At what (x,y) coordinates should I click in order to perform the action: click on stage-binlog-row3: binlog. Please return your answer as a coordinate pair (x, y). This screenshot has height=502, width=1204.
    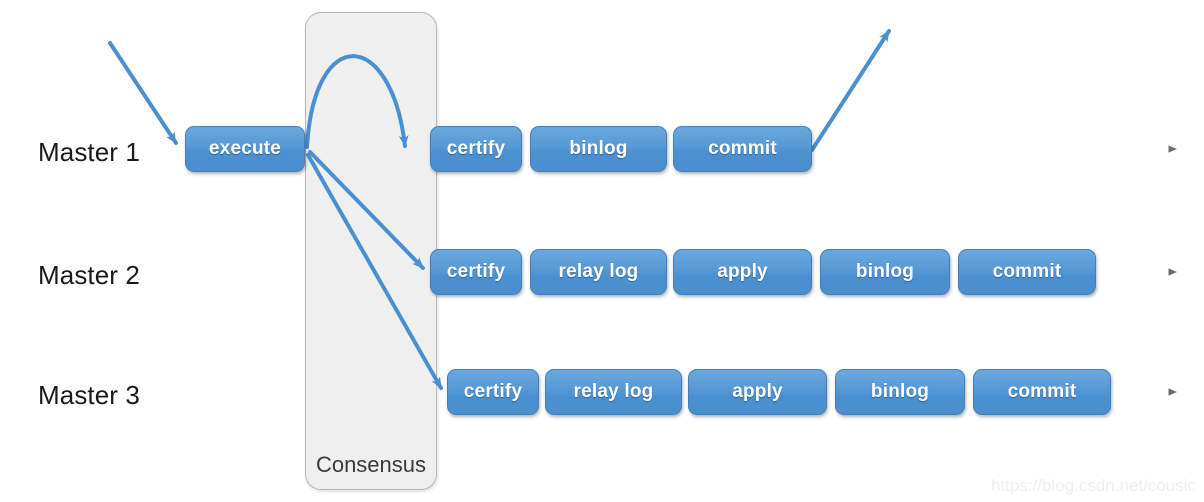
    Looking at the image, I should click on (900, 392).